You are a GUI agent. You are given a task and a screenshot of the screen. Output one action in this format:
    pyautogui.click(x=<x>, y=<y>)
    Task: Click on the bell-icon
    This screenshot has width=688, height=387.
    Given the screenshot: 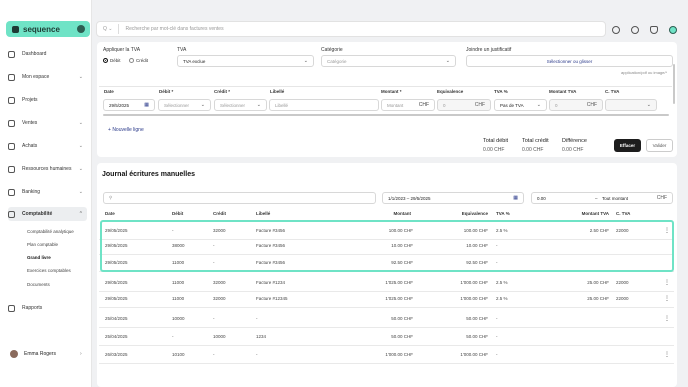 What is the action you would take?
    pyautogui.click(x=654, y=30)
    